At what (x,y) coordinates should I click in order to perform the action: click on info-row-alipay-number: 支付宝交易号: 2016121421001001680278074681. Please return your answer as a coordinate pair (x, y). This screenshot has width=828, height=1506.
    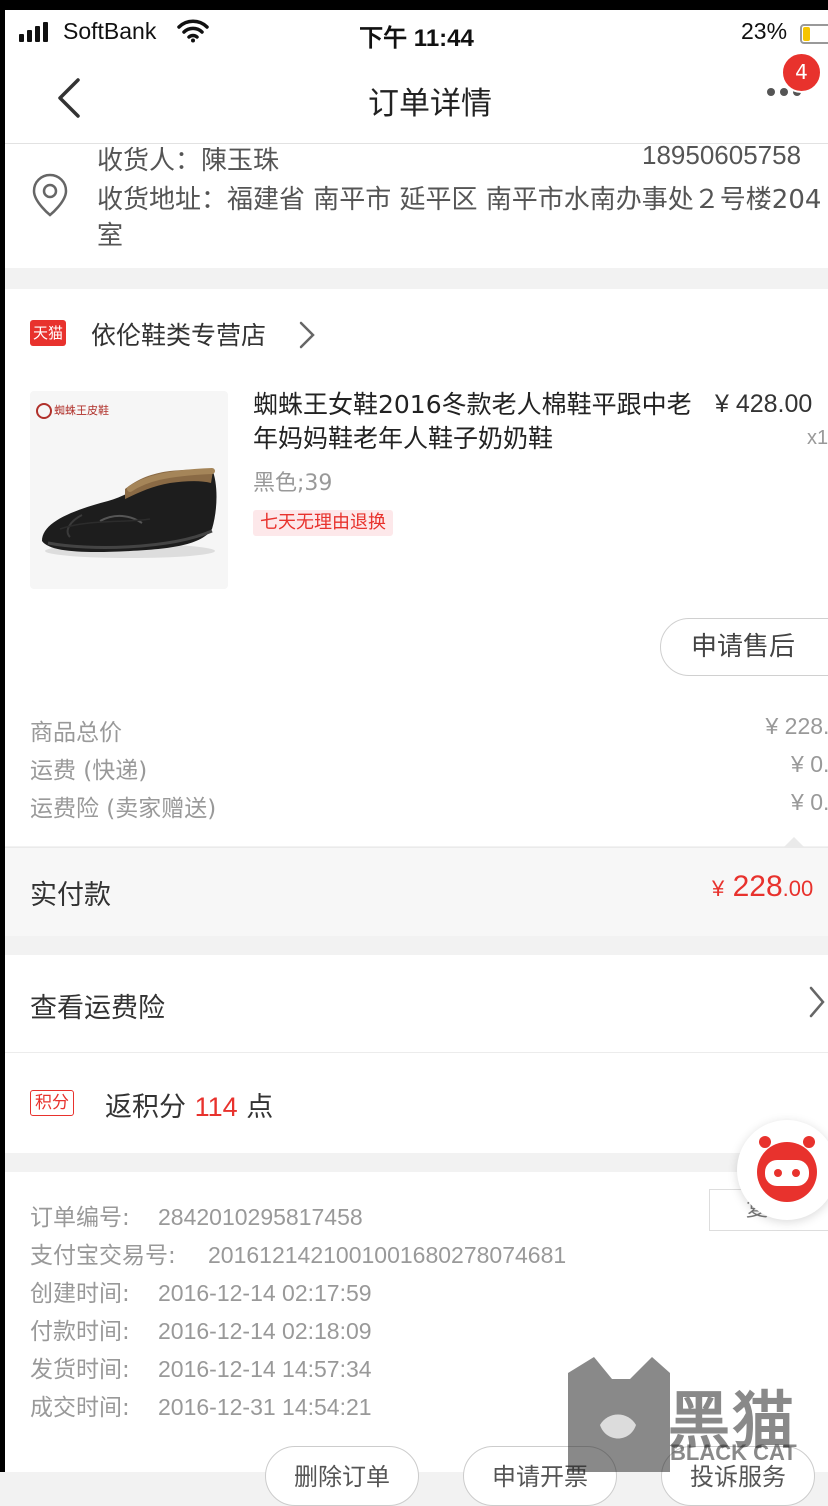
    Looking at the image, I should click on (380, 1253).